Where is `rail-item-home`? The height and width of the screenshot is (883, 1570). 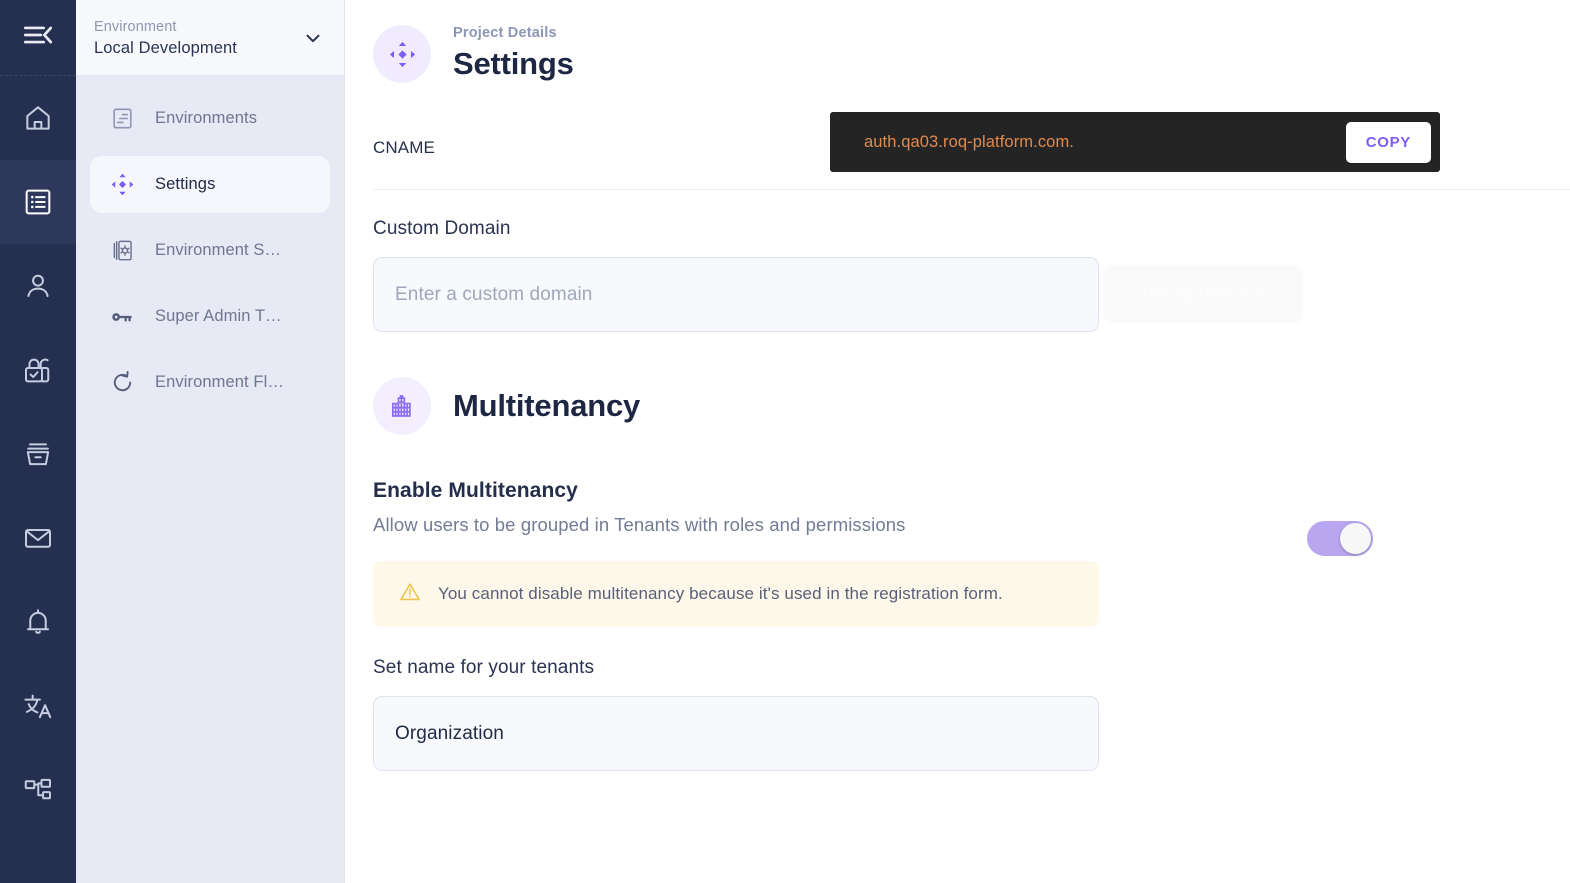 rail-item-home is located at coordinates (38, 118).